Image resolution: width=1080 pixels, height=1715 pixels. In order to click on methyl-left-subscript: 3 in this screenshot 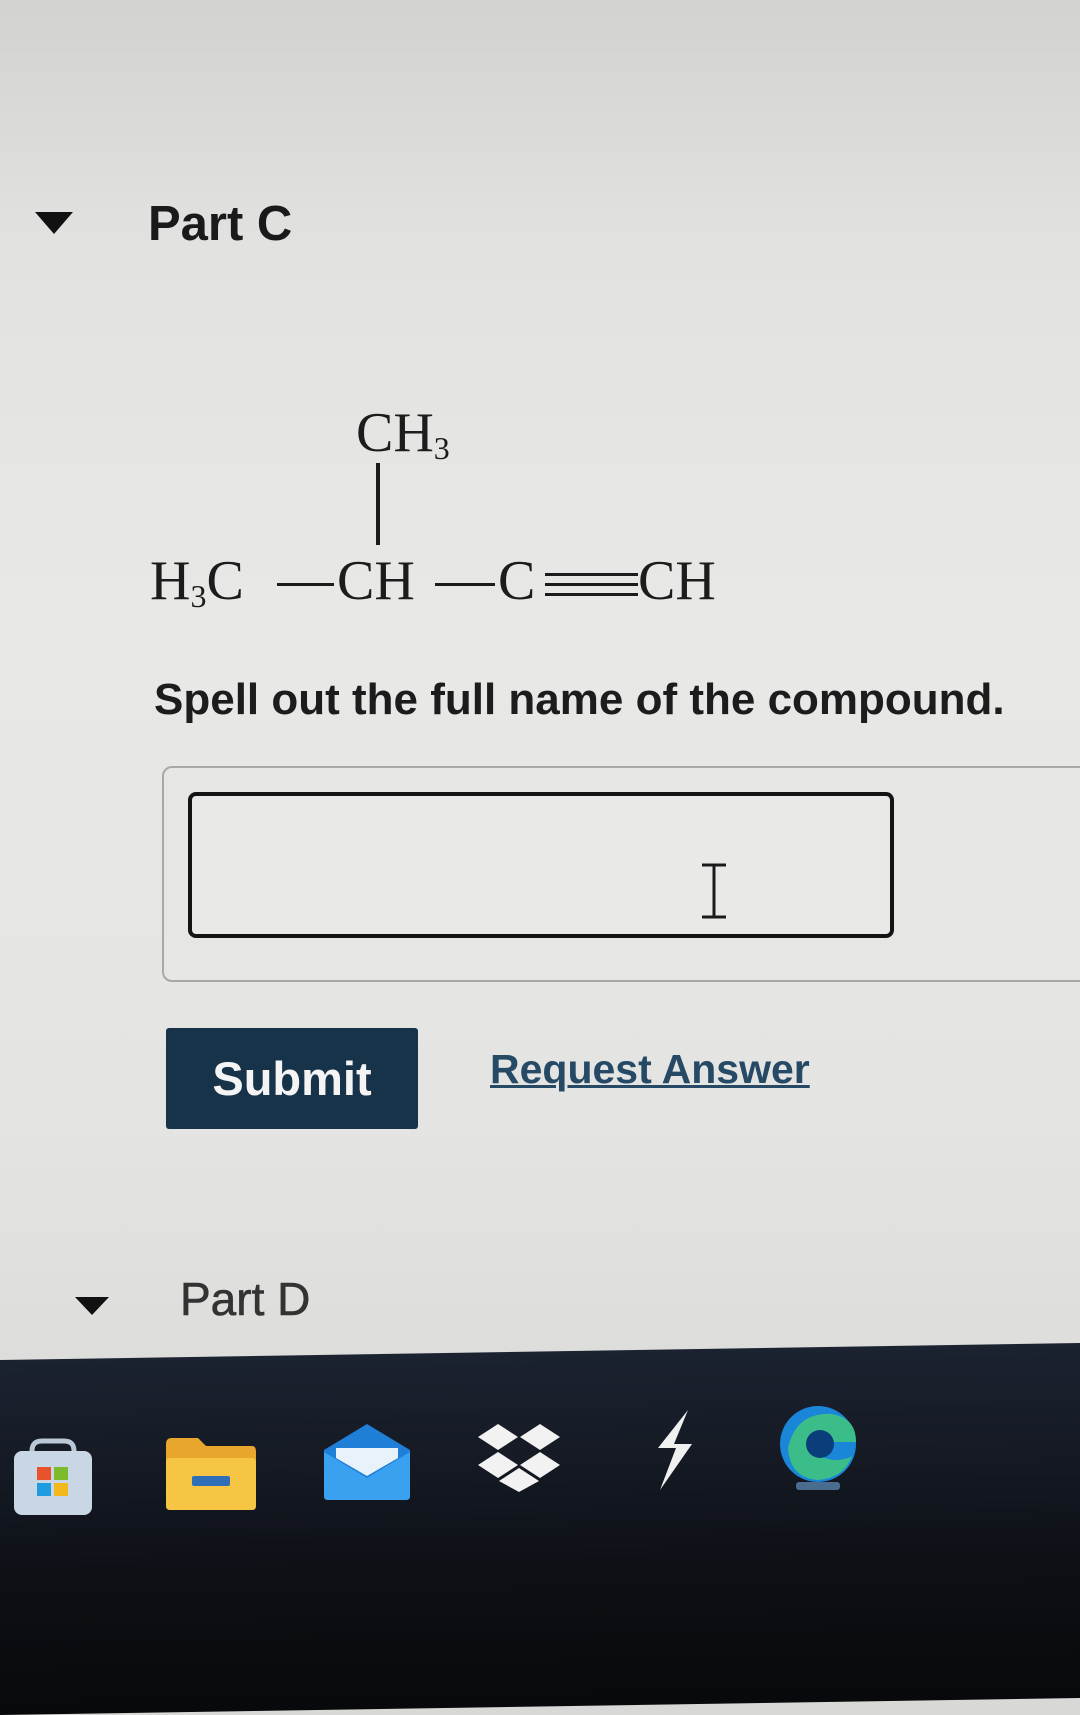, I will do `click(198, 596)`.